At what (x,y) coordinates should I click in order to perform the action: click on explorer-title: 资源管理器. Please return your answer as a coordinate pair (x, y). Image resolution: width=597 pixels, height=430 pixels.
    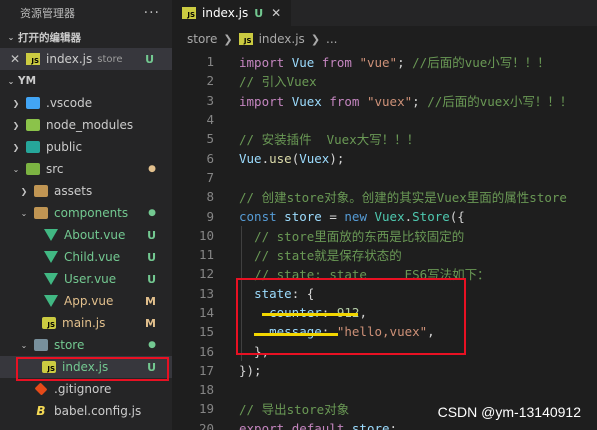
    Looking at the image, I should click on (47, 13).